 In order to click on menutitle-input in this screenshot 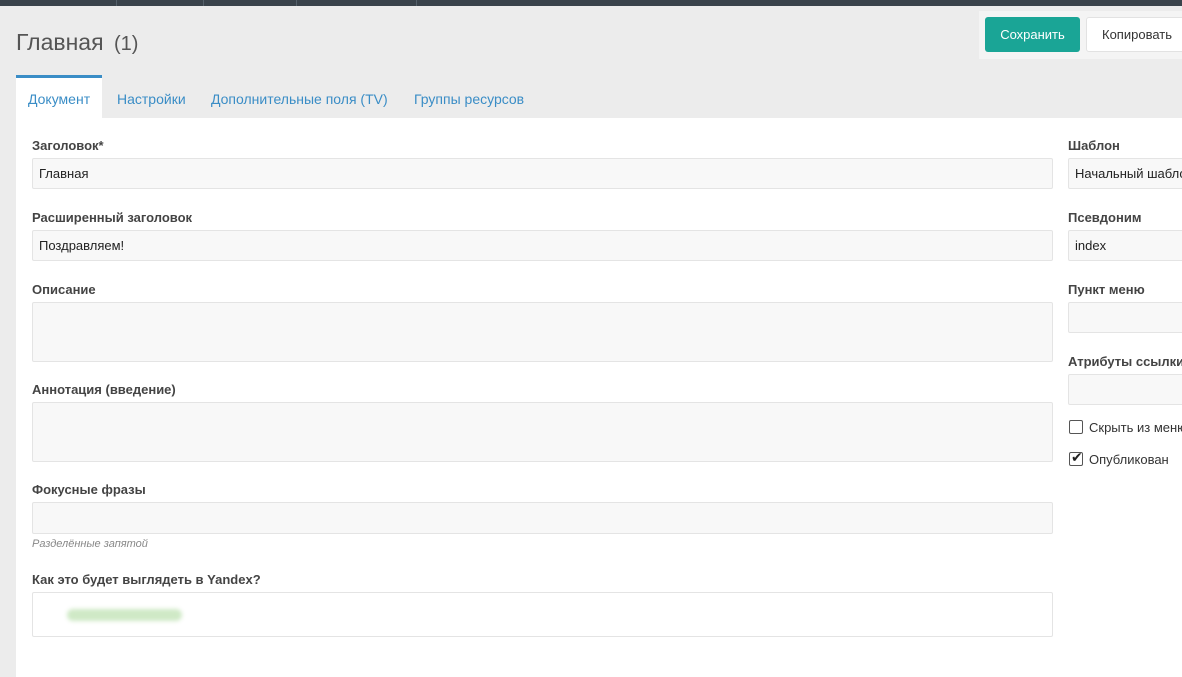, I will do `click(1125, 317)`.